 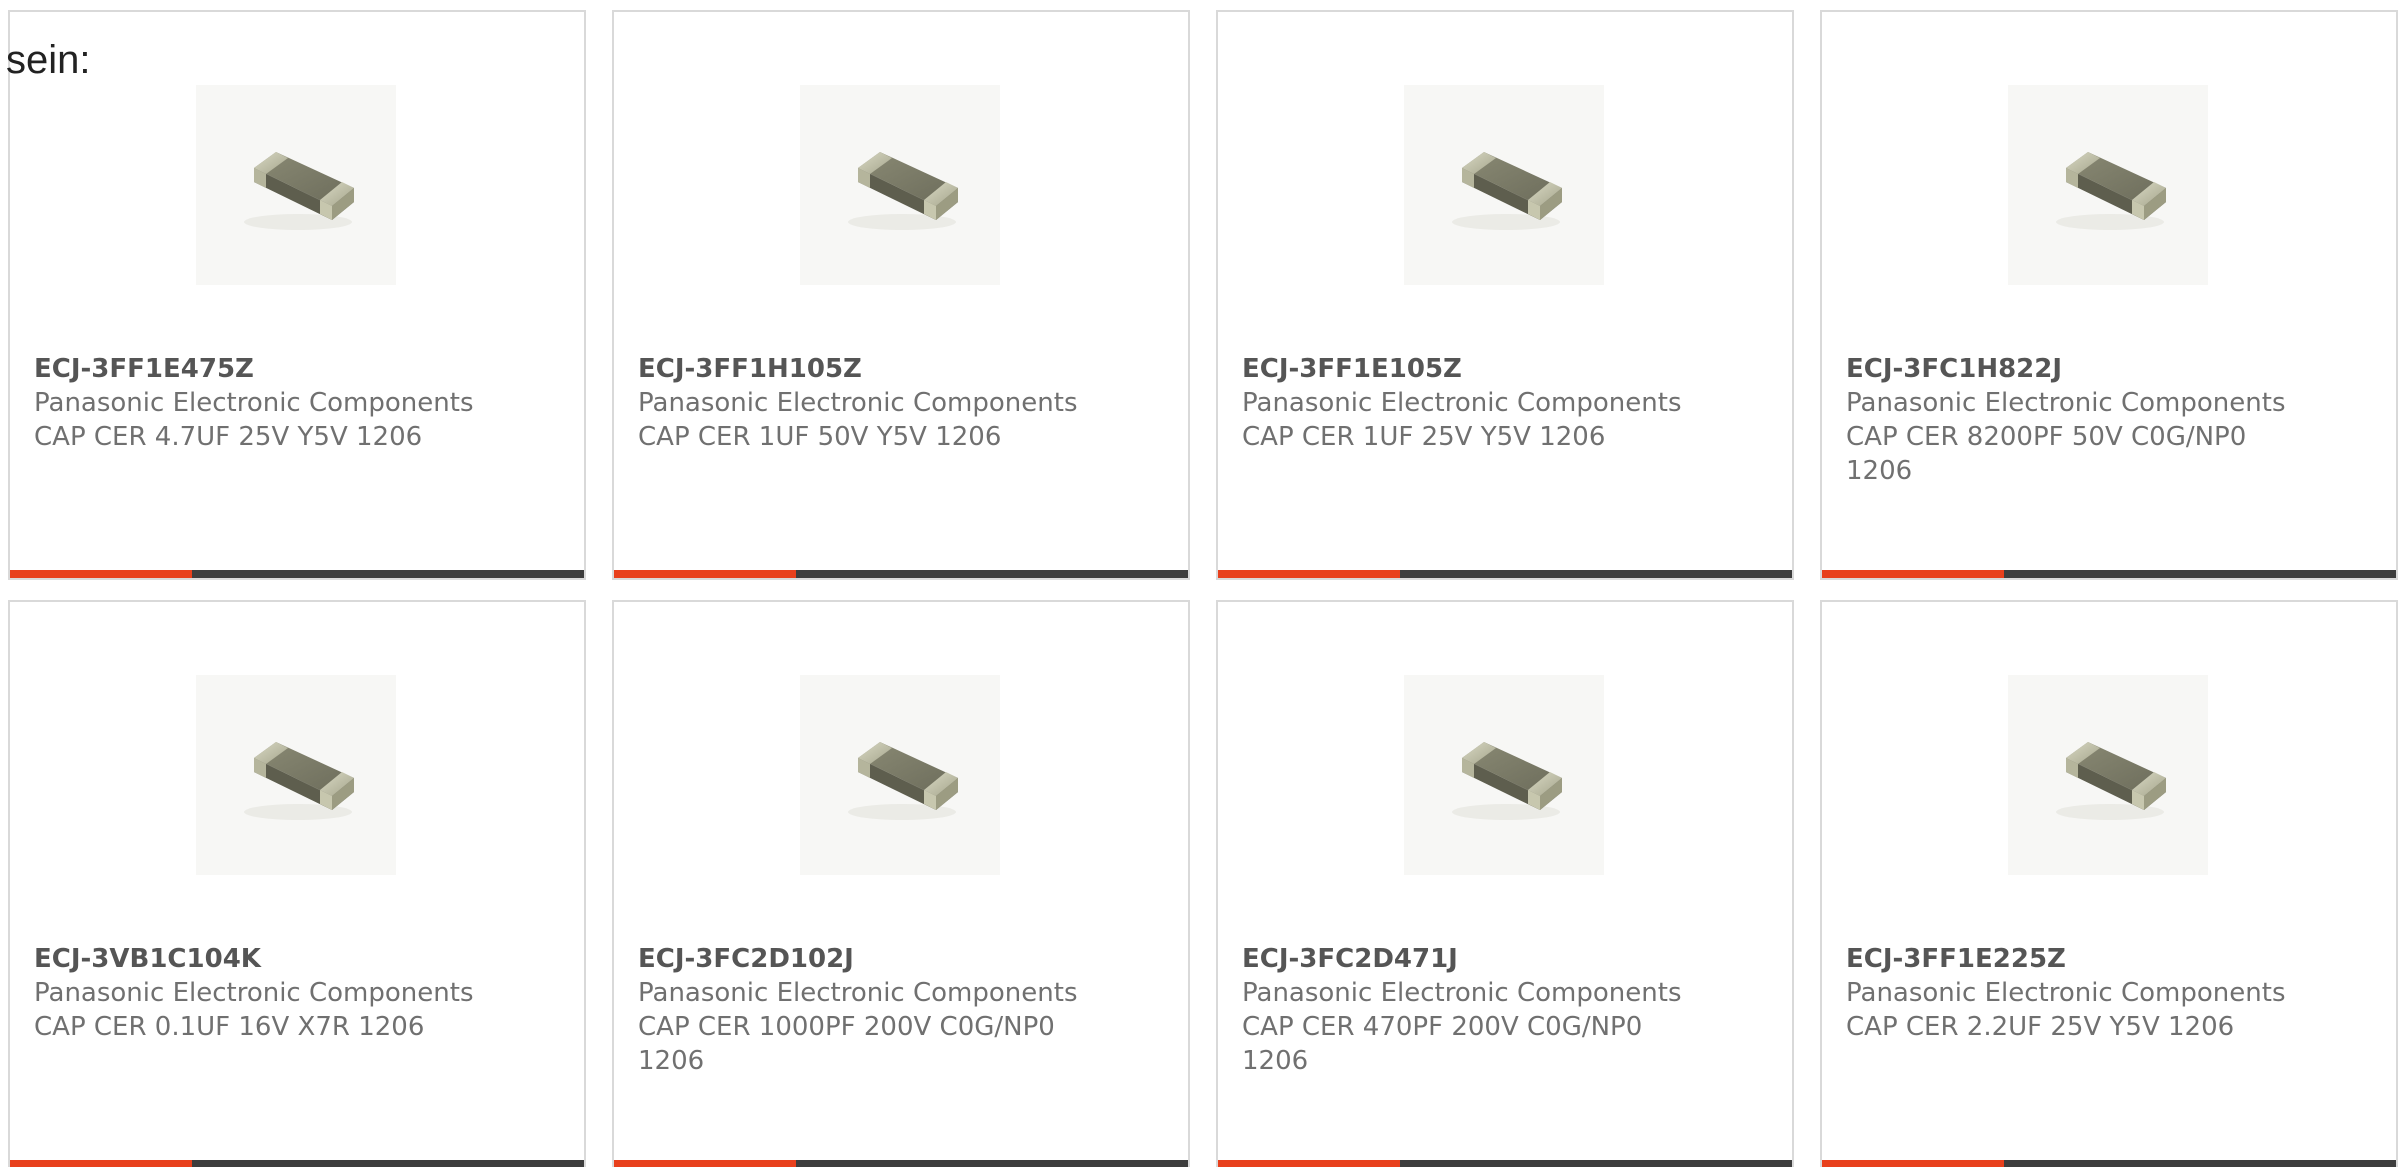 What do you see at coordinates (228, 437) in the screenshot?
I see `product-description: CAP CER 4.7UF 25V Y5V 1206` at bounding box center [228, 437].